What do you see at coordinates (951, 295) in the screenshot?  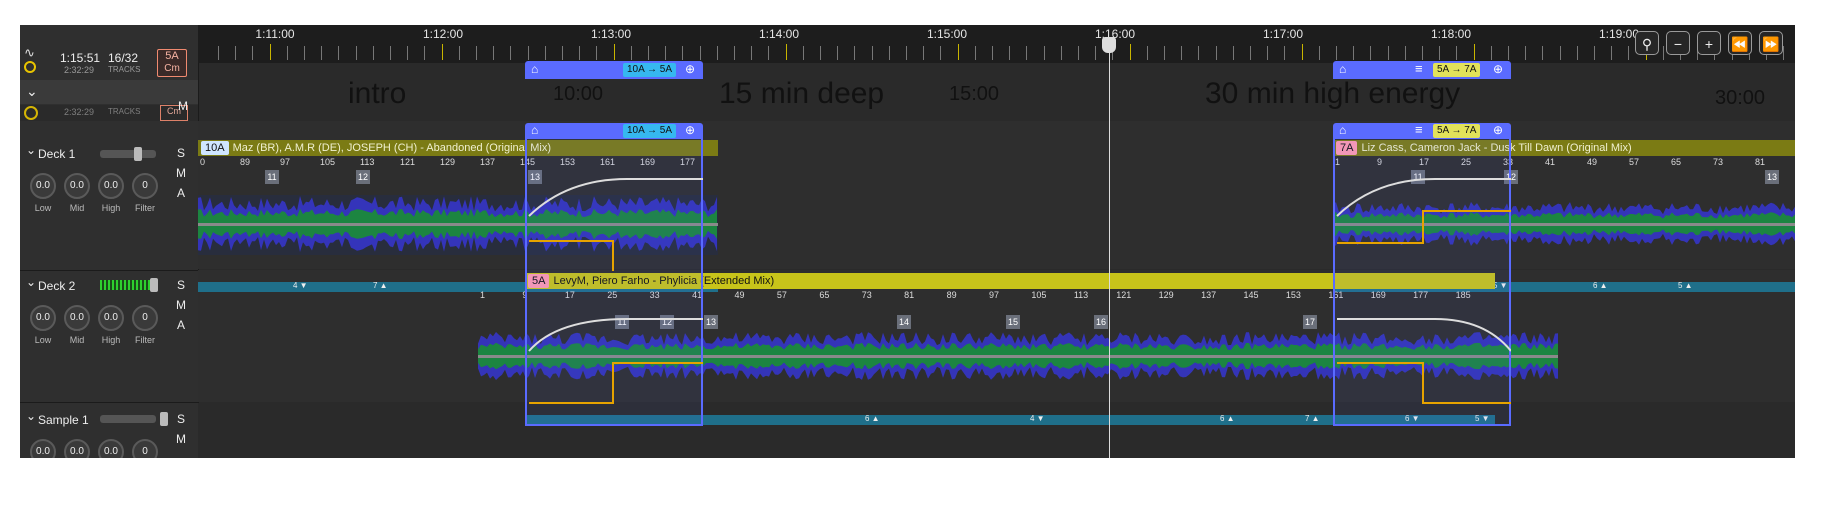 I see `beat-number: 89` at bounding box center [951, 295].